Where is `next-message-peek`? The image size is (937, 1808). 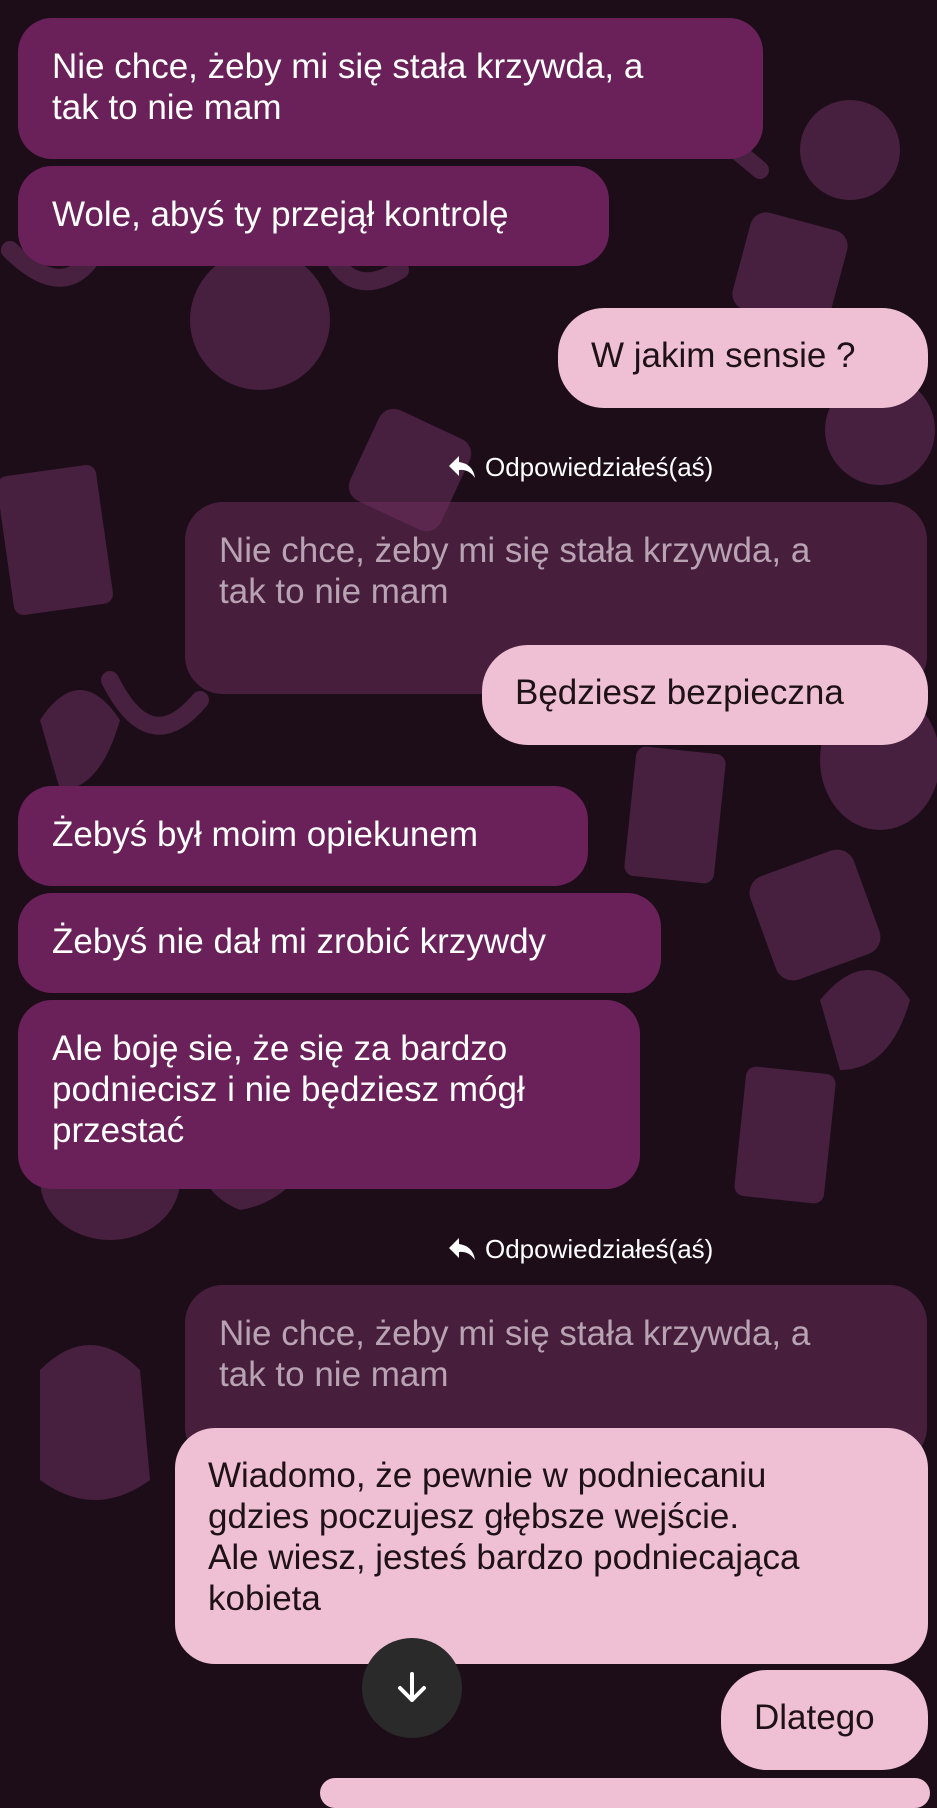 next-message-peek is located at coordinates (625, 1793).